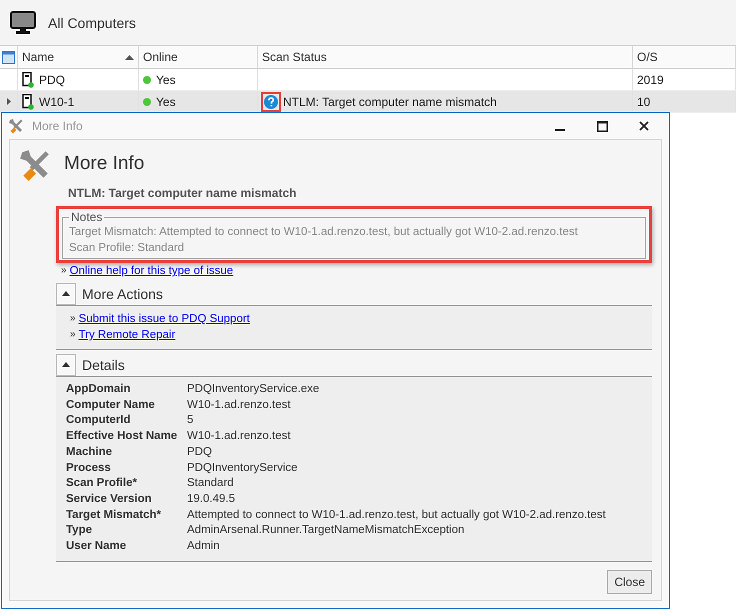  I want to click on detail-value: Attempted to connect to W10-1.ad.renzo.test, but actually got W10-2.ad.renzo.test, so click(397, 515).